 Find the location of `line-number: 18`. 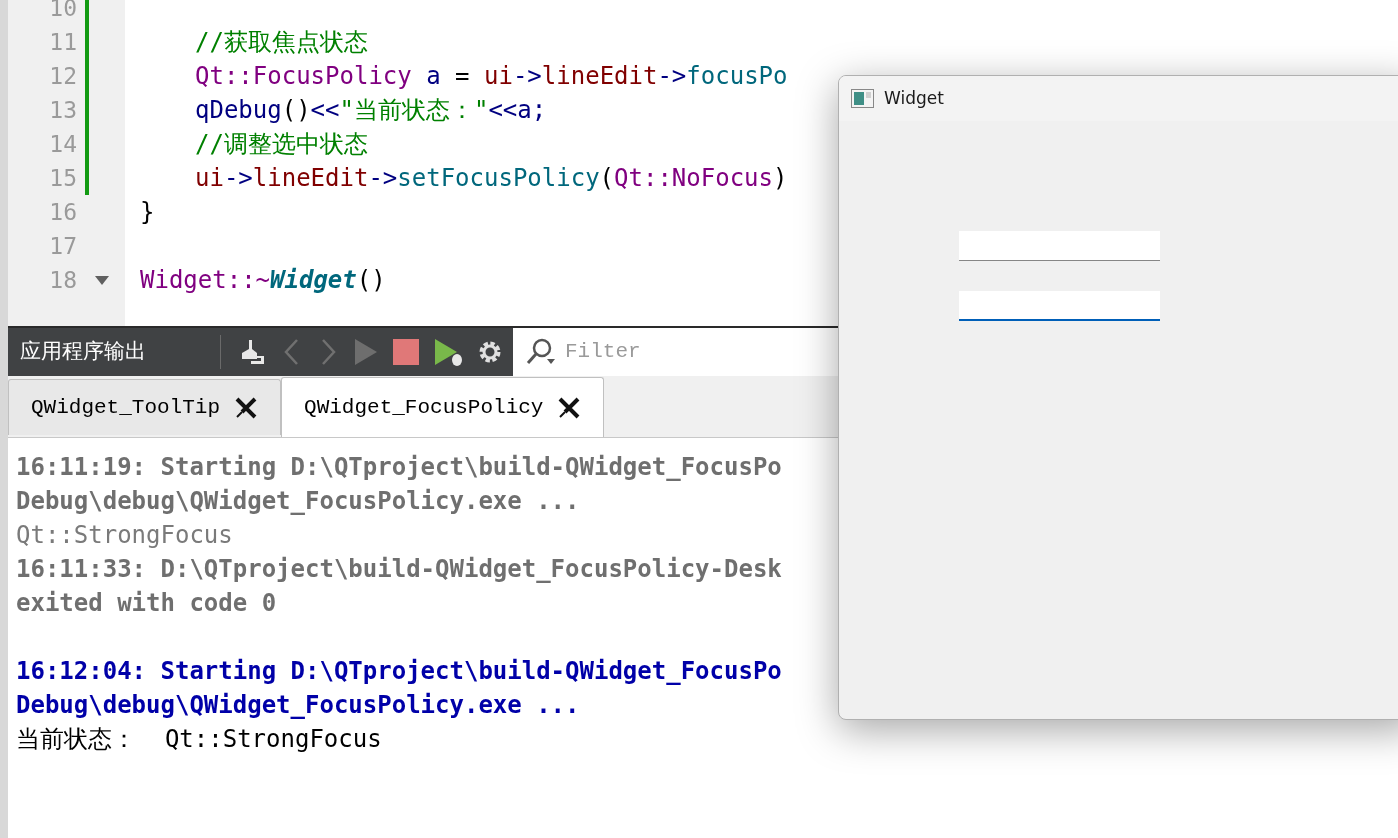

line-number: 18 is located at coordinates (63, 280).